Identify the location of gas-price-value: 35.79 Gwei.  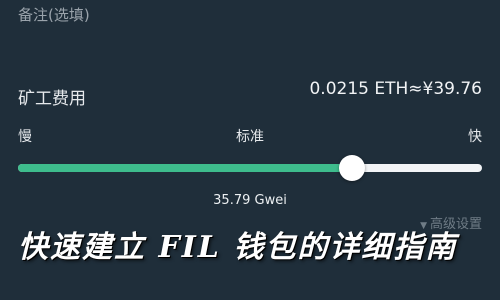
(250, 200).